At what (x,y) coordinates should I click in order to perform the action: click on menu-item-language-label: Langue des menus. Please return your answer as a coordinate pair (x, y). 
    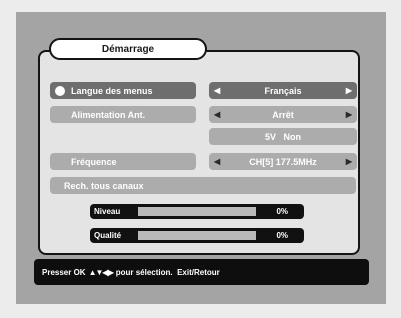
    Looking at the image, I should click on (112, 90).